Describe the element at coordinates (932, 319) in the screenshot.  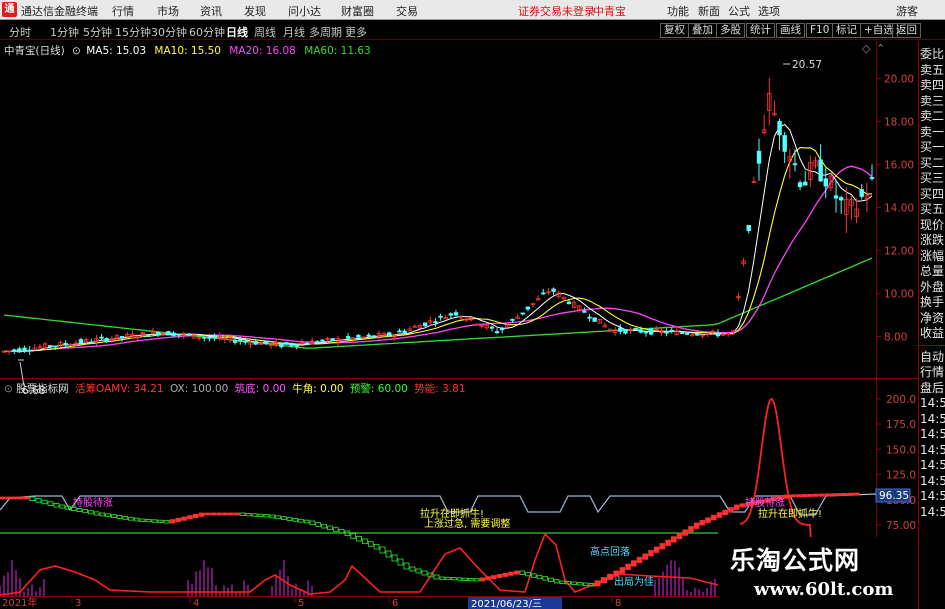
I see `side-label-17: 净资` at that location.